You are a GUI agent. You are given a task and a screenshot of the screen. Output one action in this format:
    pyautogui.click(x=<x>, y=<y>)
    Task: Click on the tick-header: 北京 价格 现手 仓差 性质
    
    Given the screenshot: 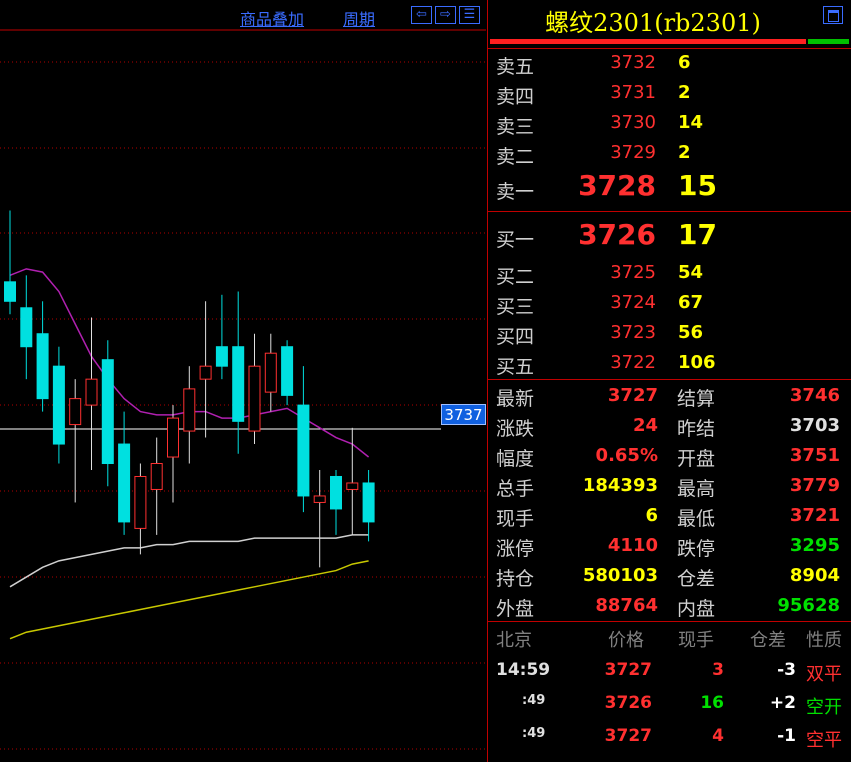 What is the action you would take?
    pyautogui.click(x=669, y=639)
    